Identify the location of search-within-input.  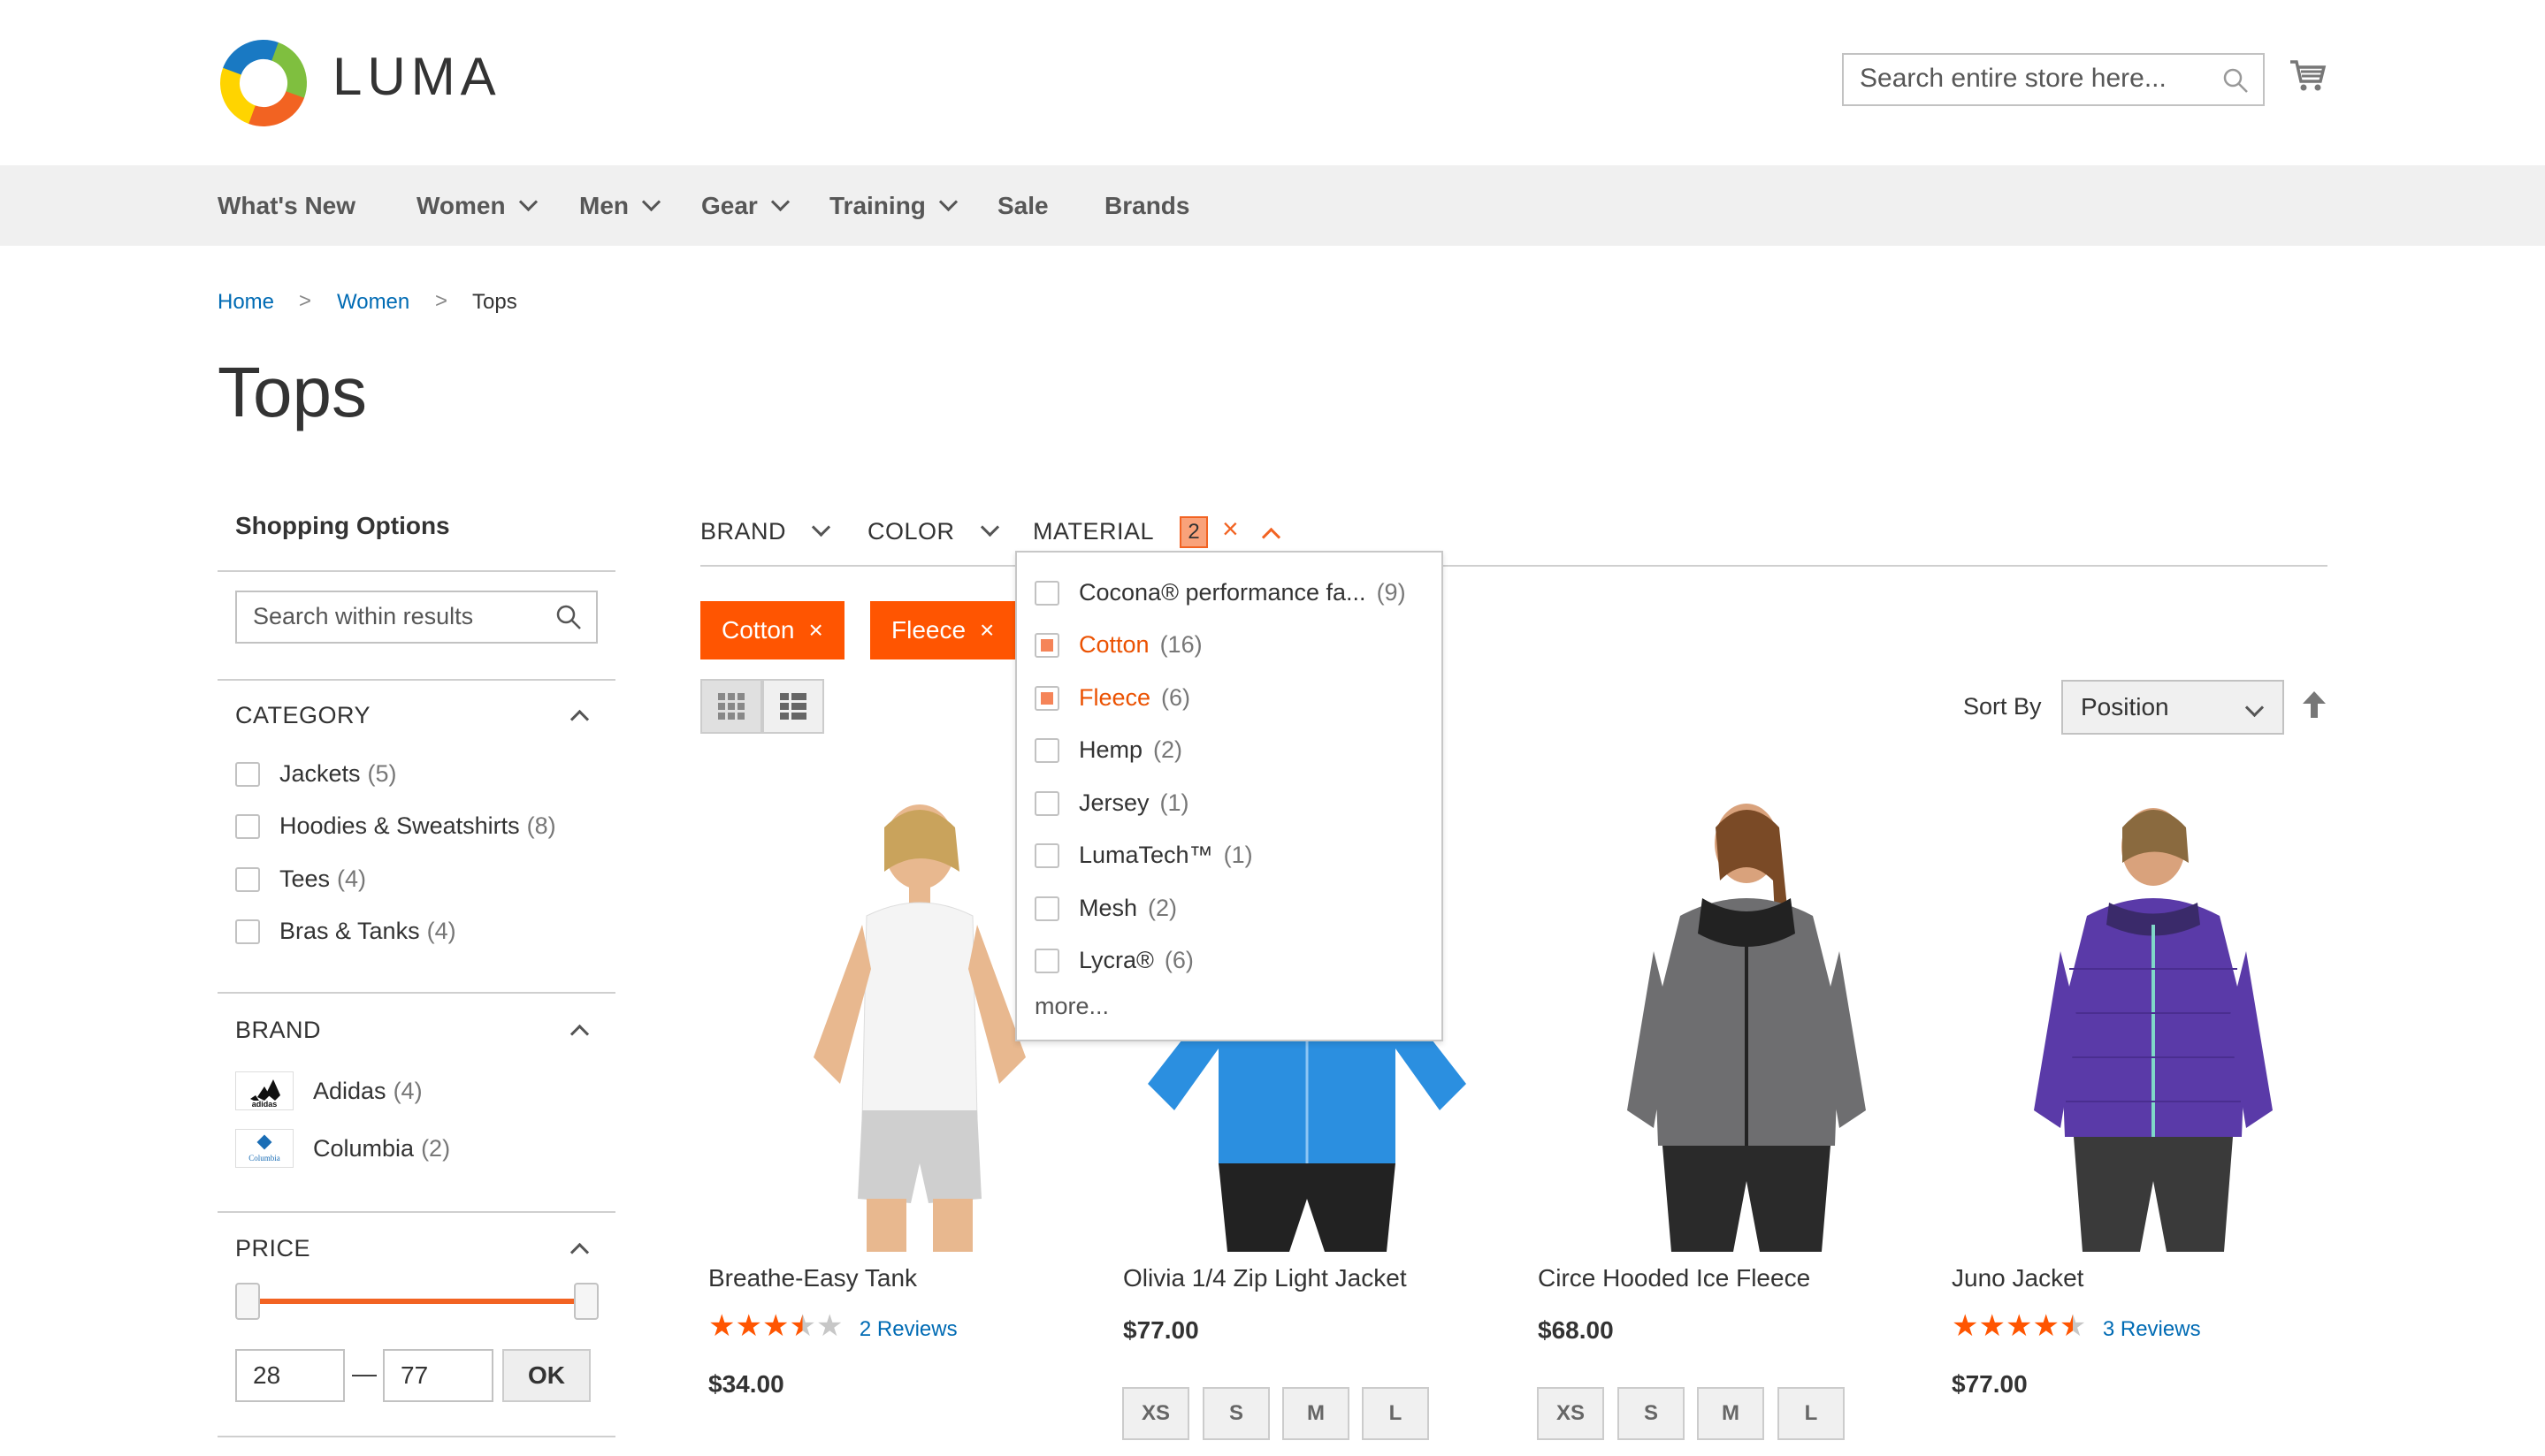
(403, 616).